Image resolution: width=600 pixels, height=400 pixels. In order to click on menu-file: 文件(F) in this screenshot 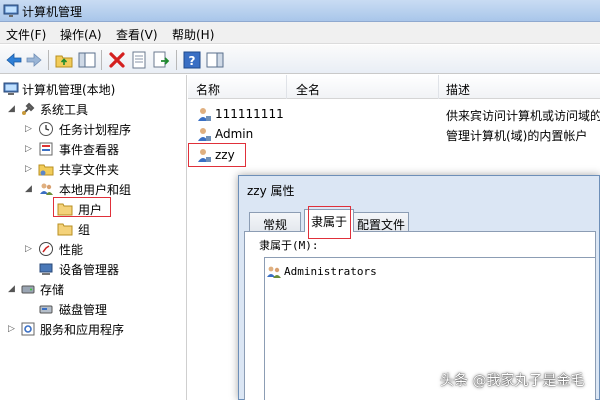, I will do `click(26, 34)`.